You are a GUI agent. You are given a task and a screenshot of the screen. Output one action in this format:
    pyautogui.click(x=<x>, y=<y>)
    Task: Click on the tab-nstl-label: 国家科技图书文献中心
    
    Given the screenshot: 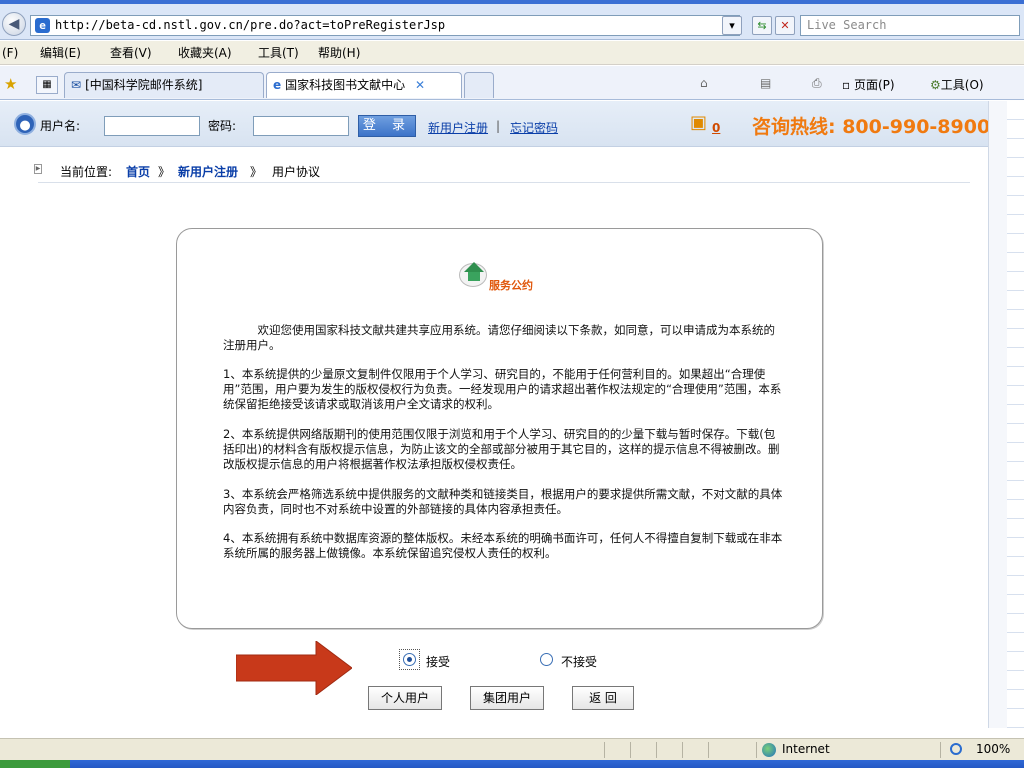 What is the action you would take?
    pyautogui.click(x=345, y=85)
    